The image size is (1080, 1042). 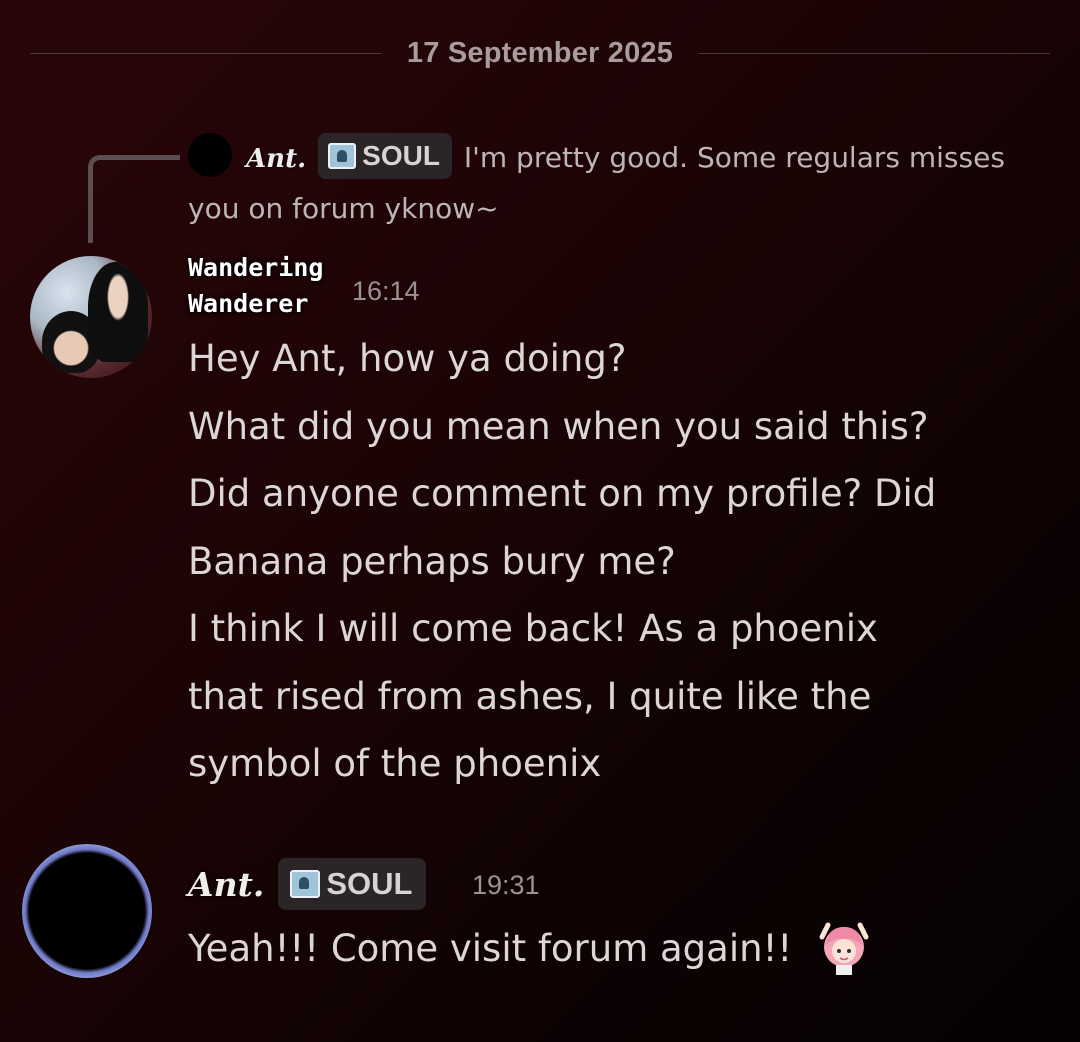 I want to click on date-label: 17 September 2025, so click(x=540, y=52).